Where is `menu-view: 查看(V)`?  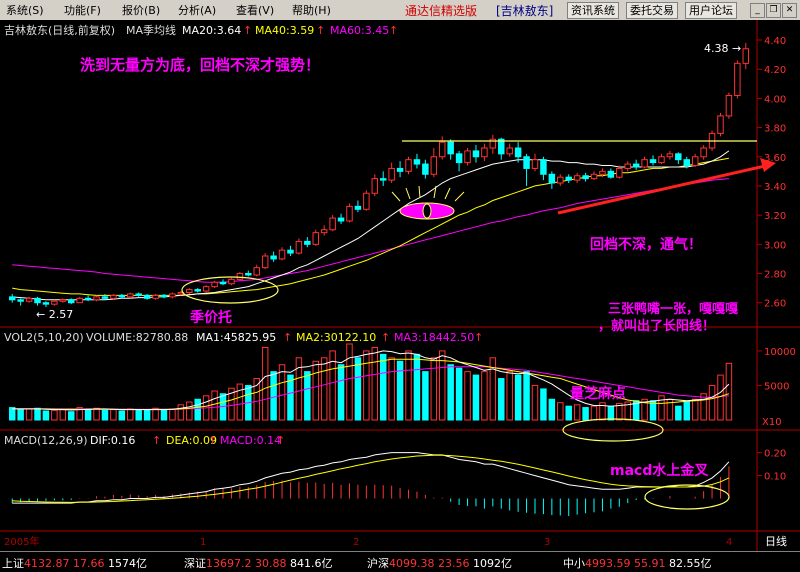 menu-view: 查看(V) is located at coordinates (255, 10).